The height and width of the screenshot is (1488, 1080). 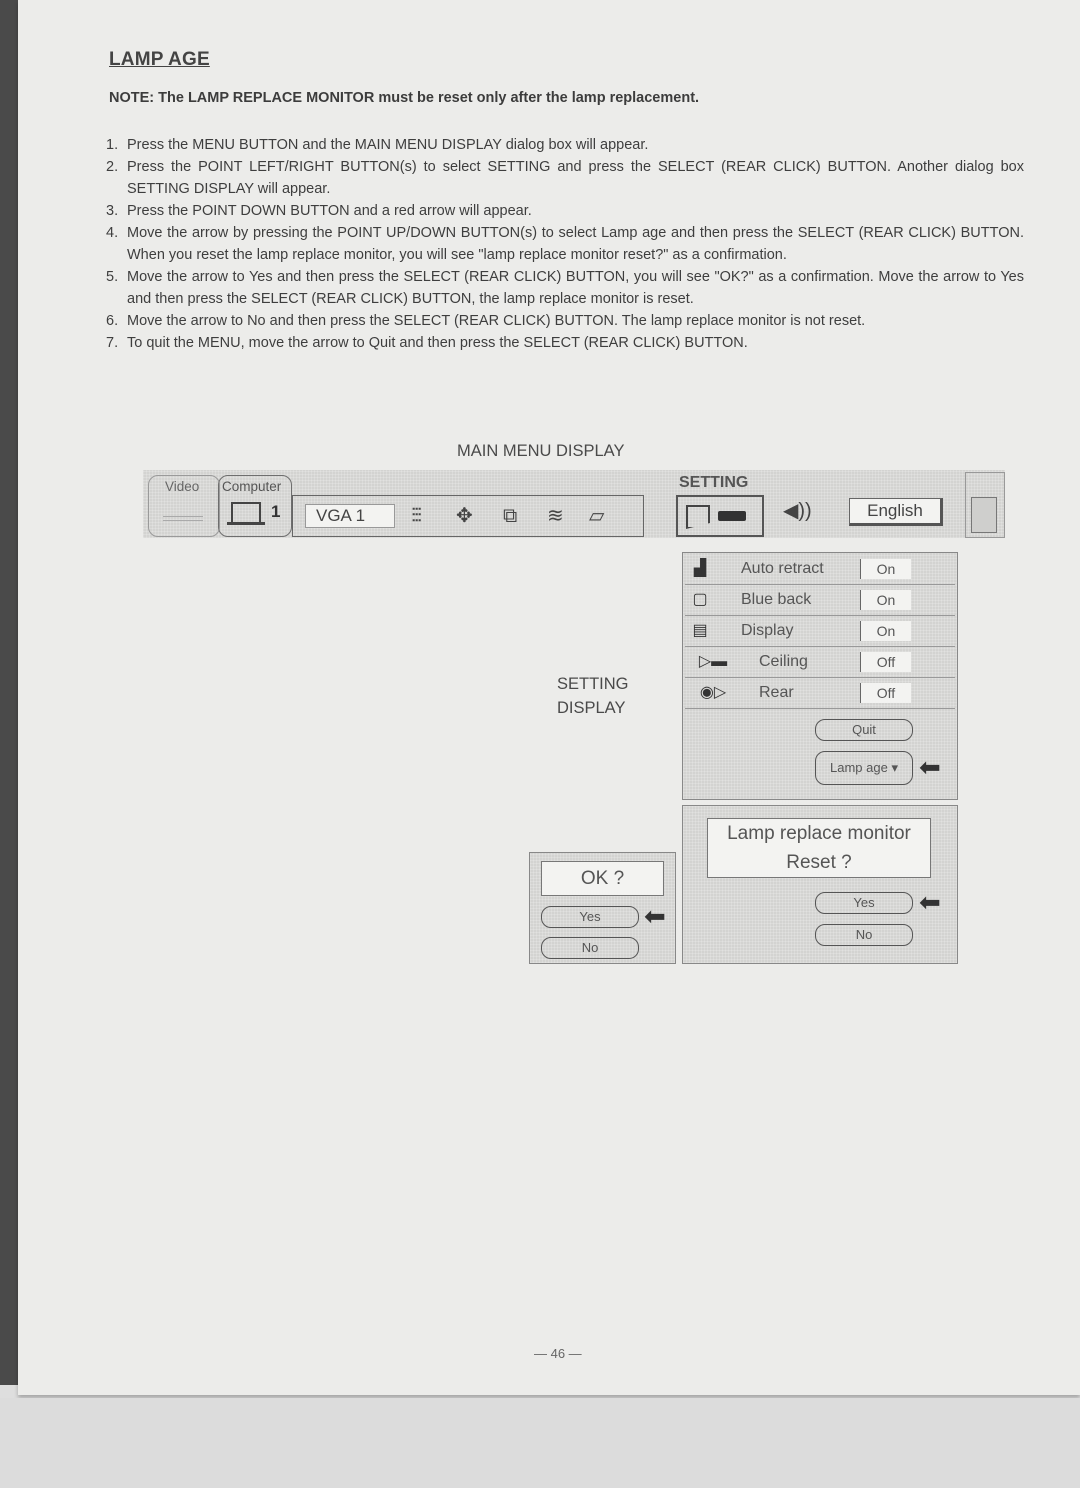 What do you see at coordinates (183, 518) in the screenshot?
I see `video-slider-icon` at bounding box center [183, 518].